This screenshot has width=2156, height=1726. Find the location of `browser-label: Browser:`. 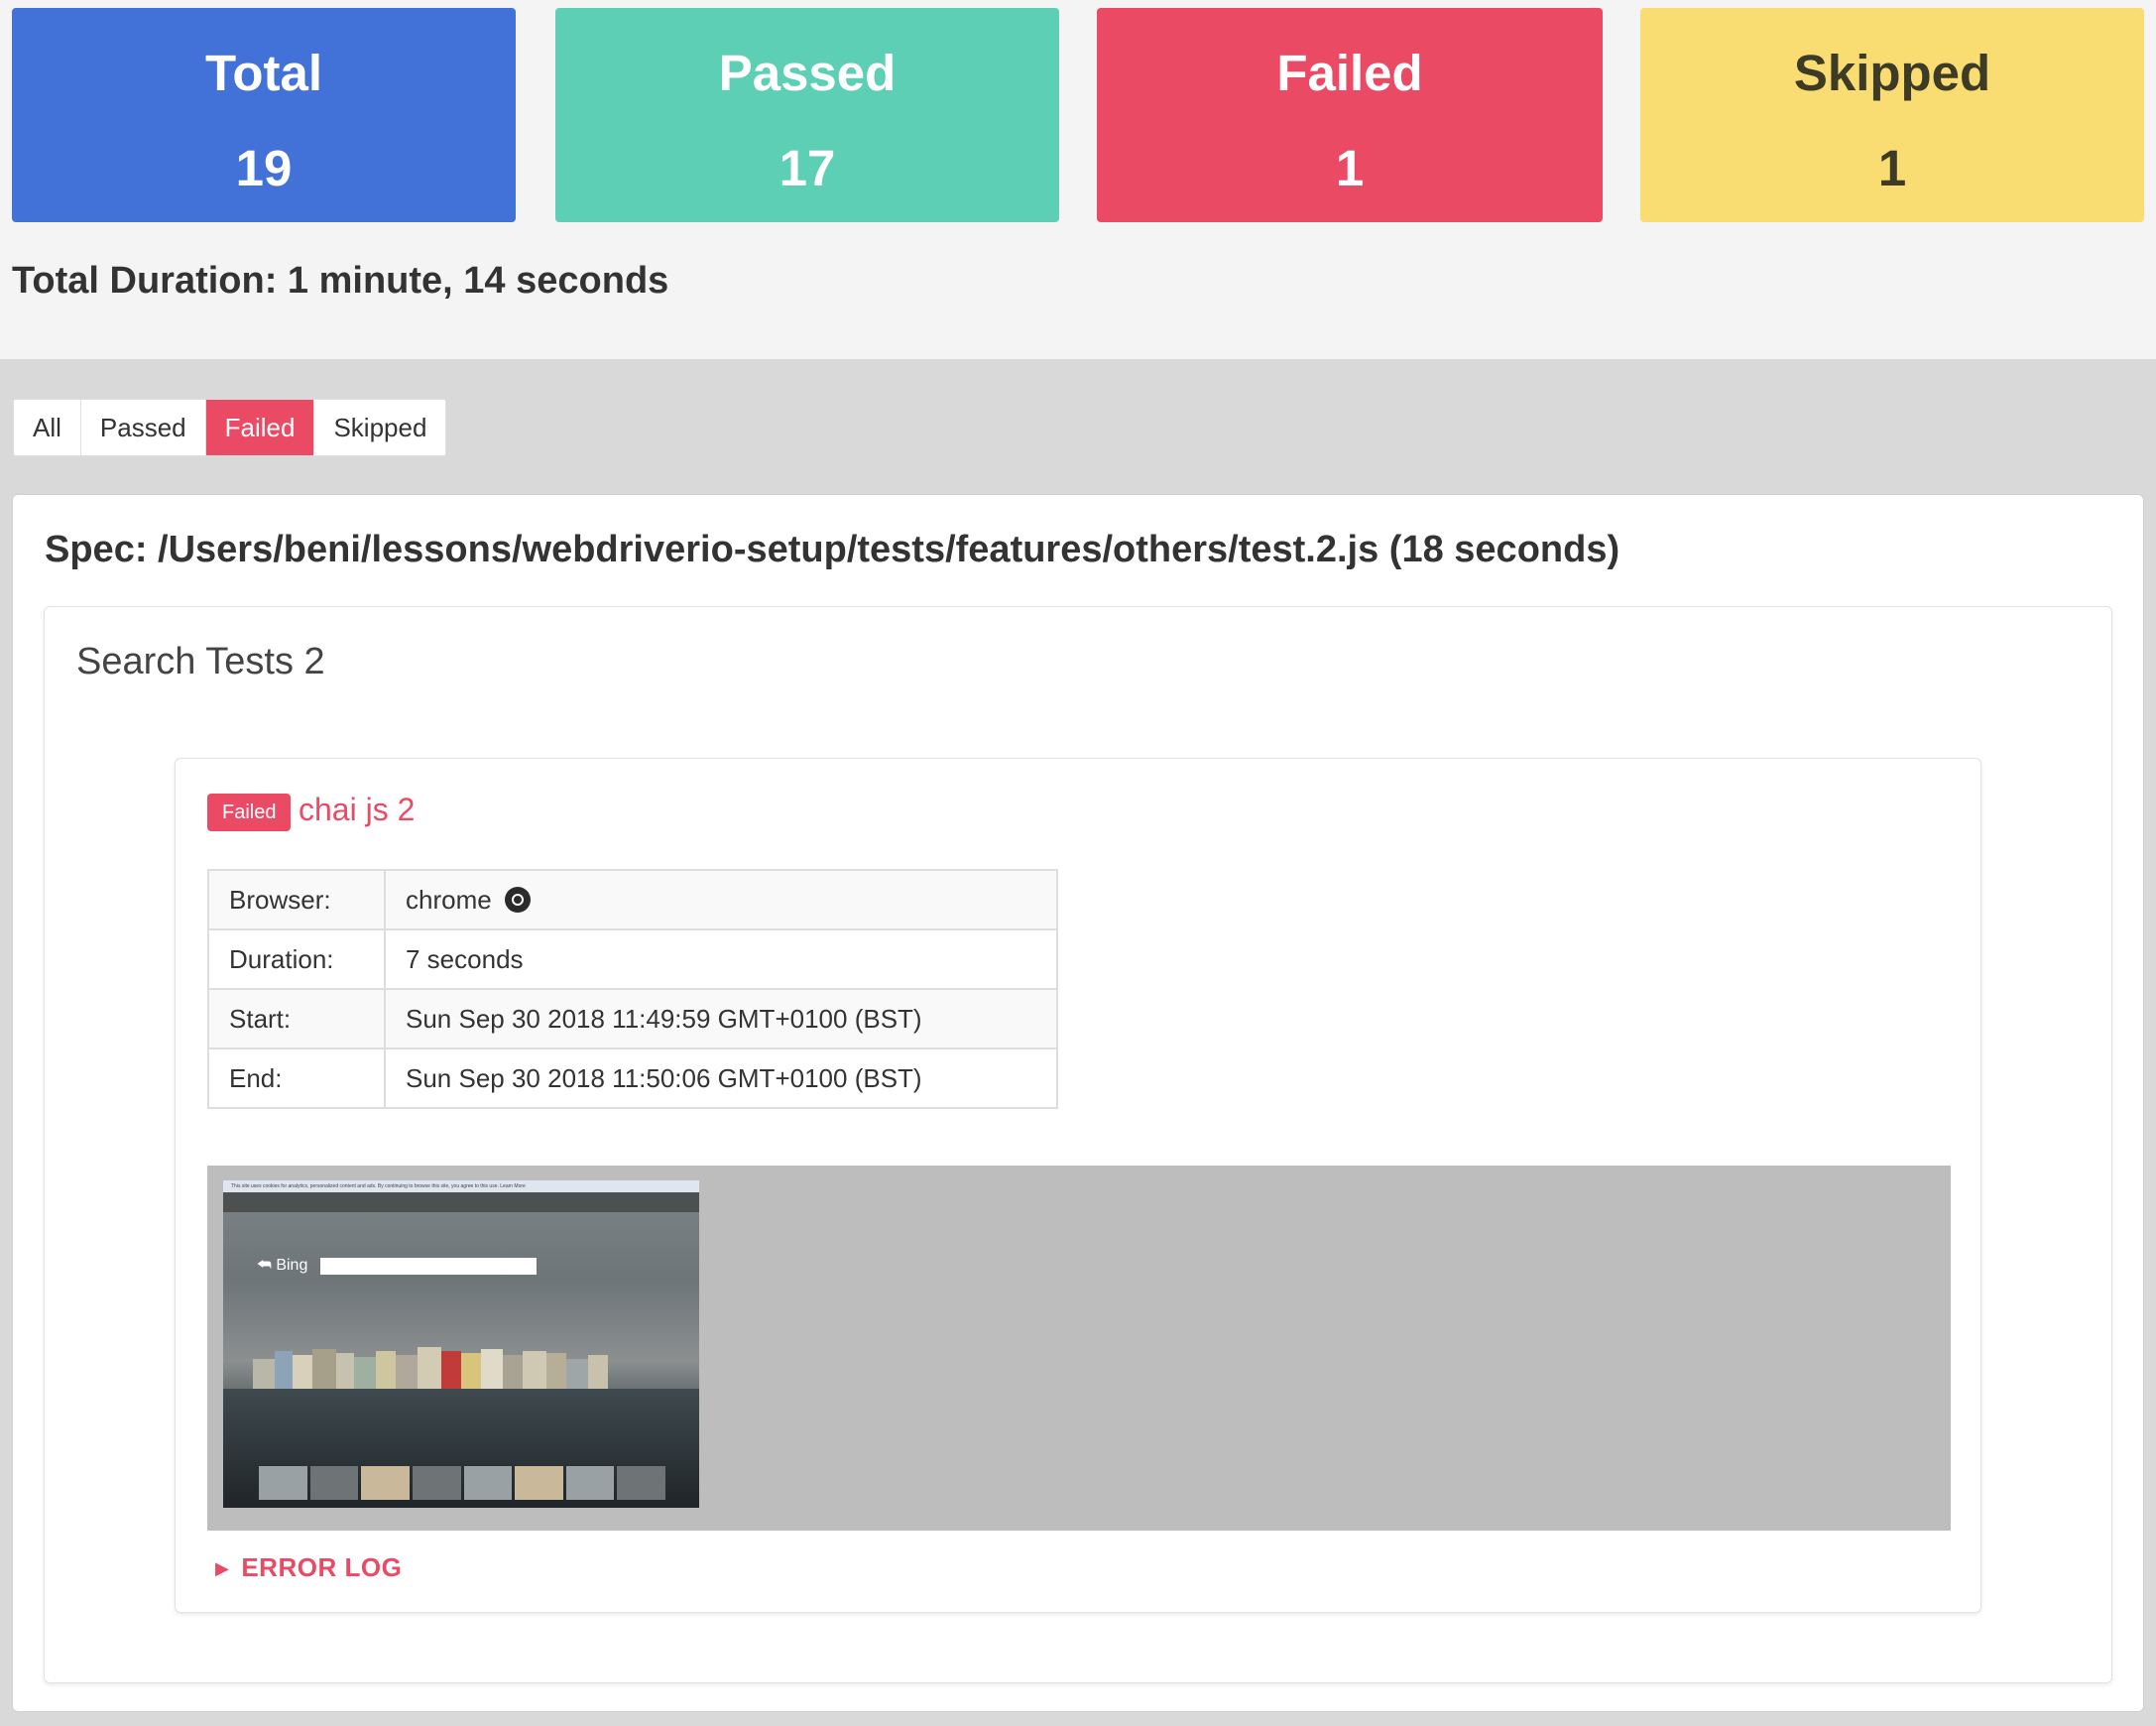

browser-label: Browser: is located at coordinates (296, 899).